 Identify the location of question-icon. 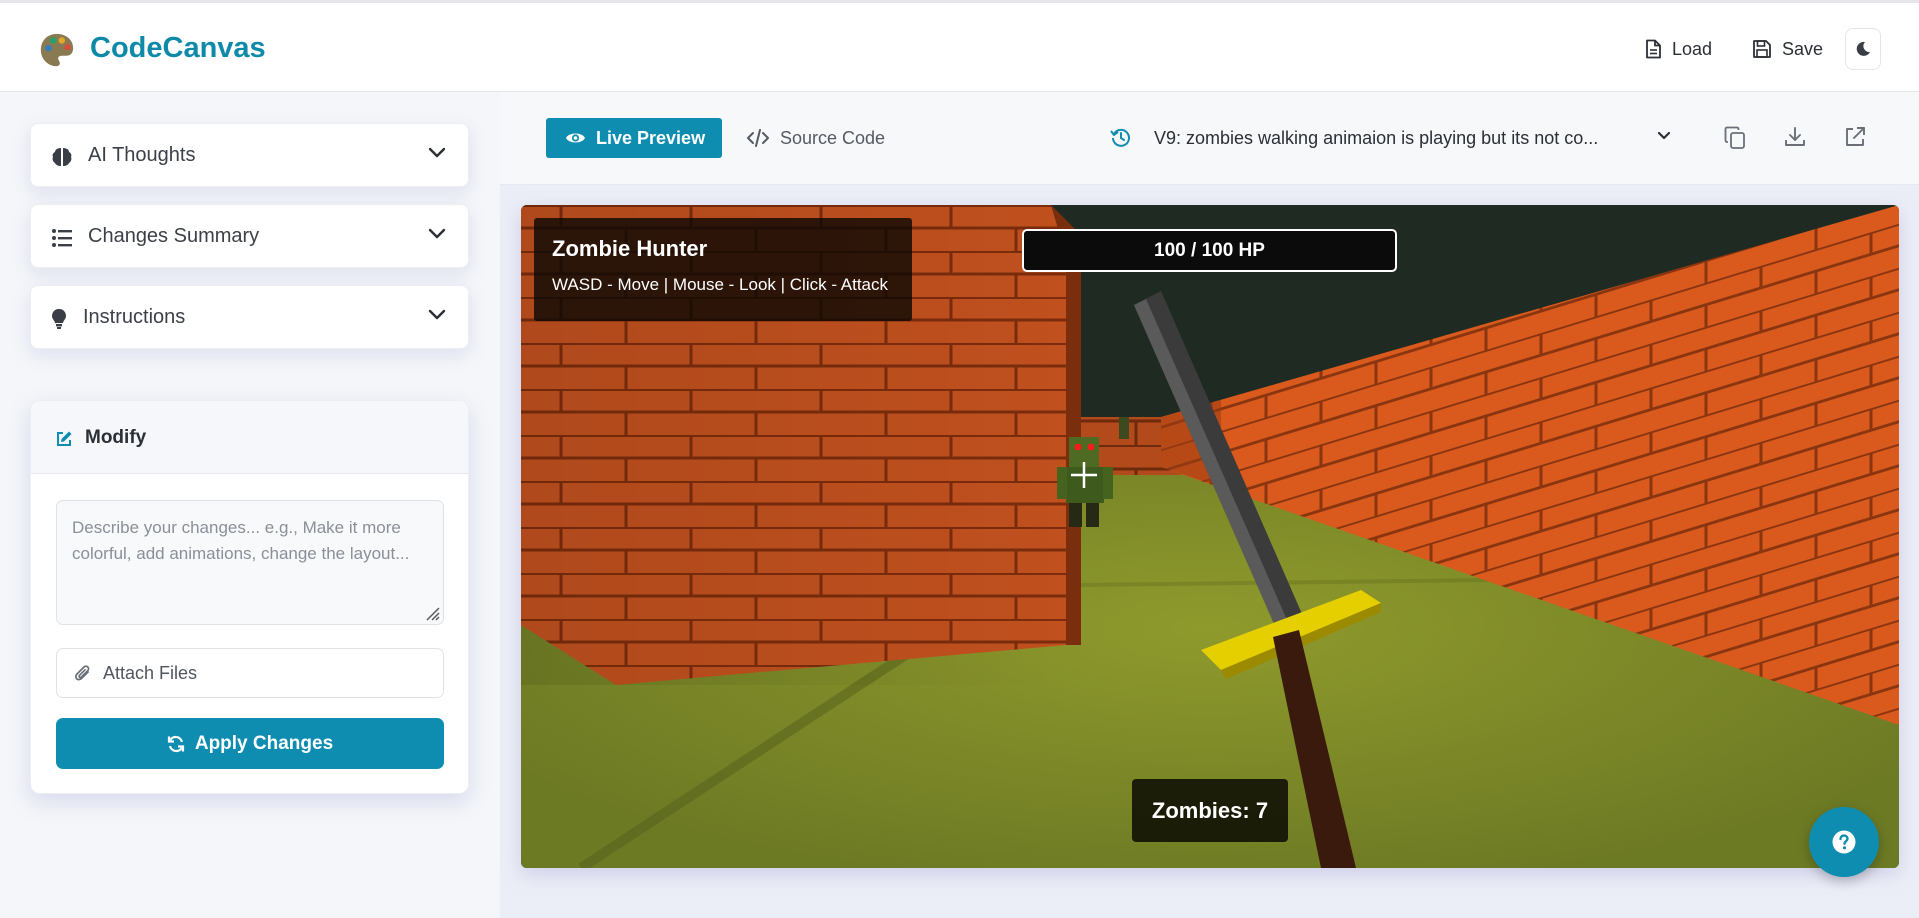
(1844, 842).